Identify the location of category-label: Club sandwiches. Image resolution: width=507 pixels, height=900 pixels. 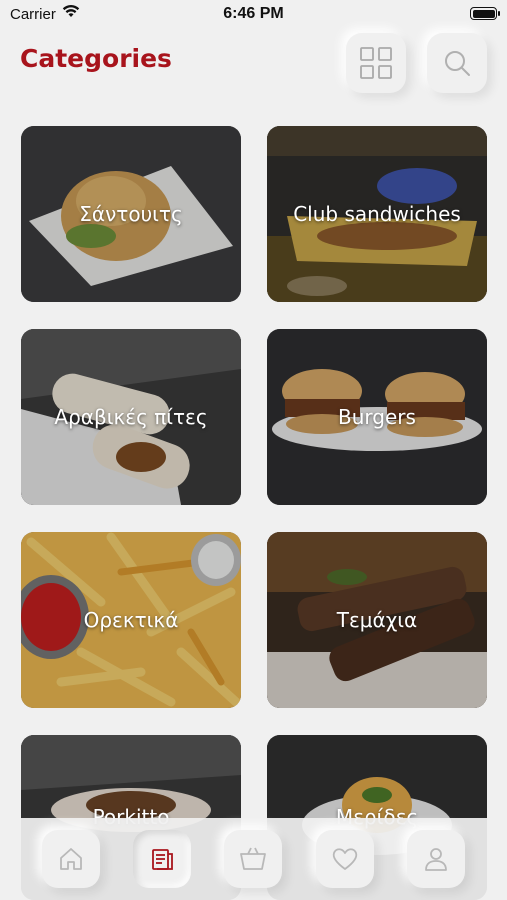
(377, 214).